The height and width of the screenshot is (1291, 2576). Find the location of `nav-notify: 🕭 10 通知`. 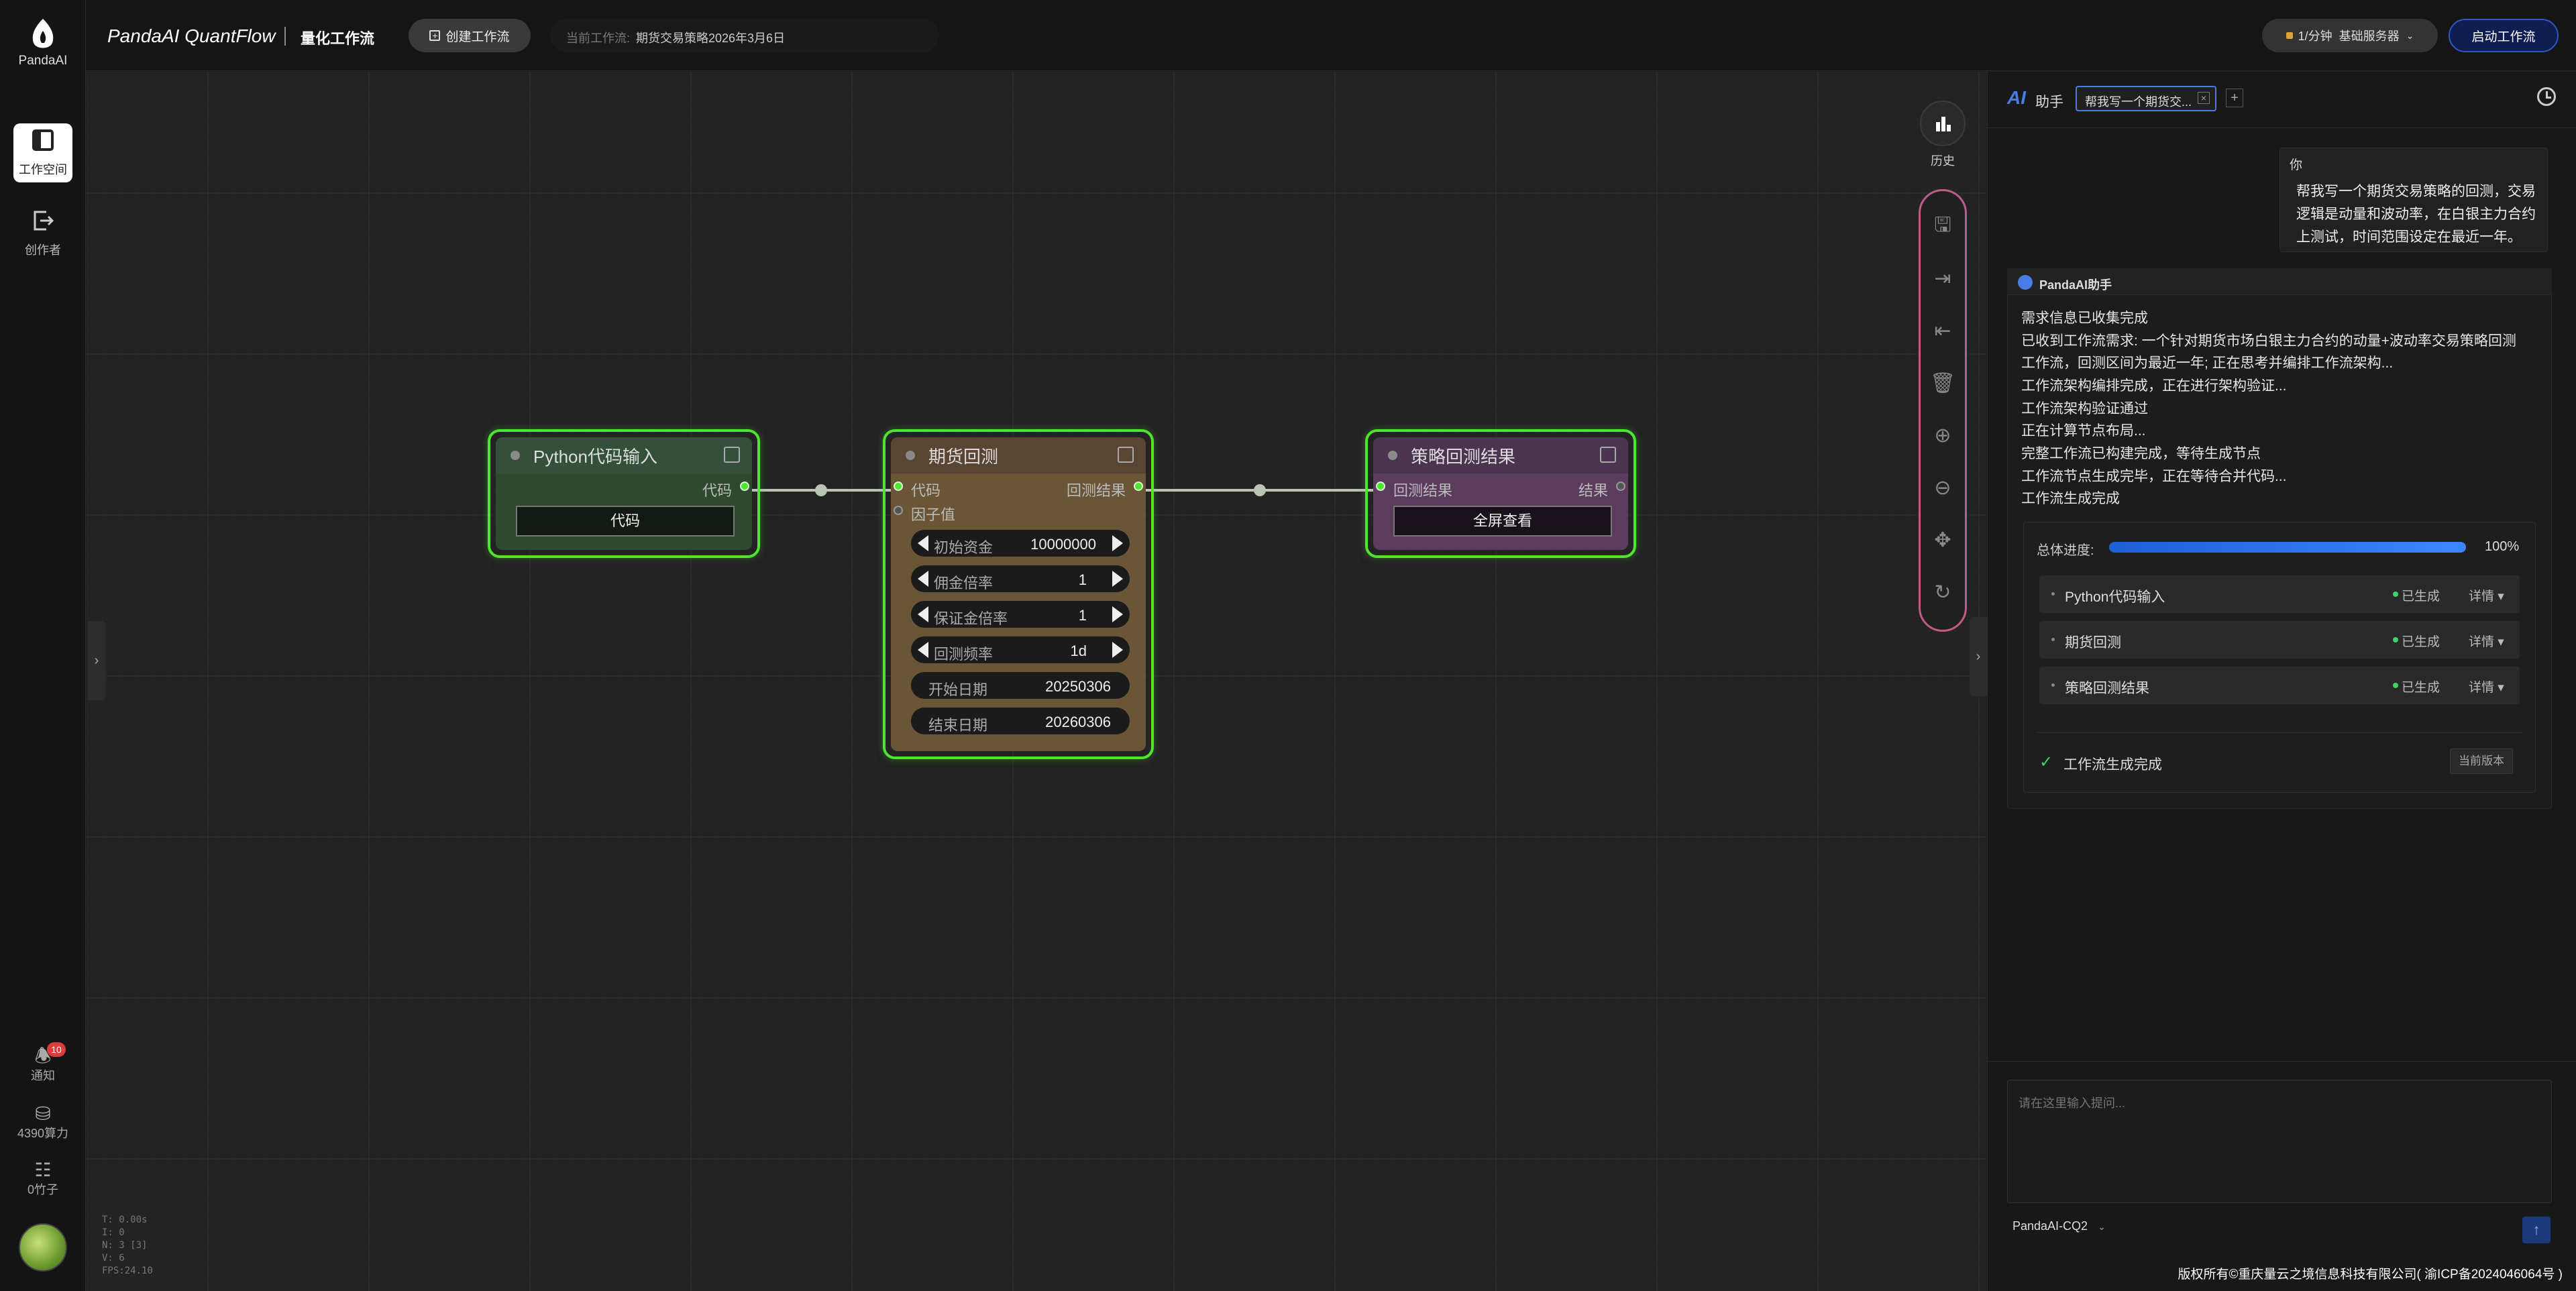

nav-notify: 🕭 10 通知 is located at coordinates (43, 1063).